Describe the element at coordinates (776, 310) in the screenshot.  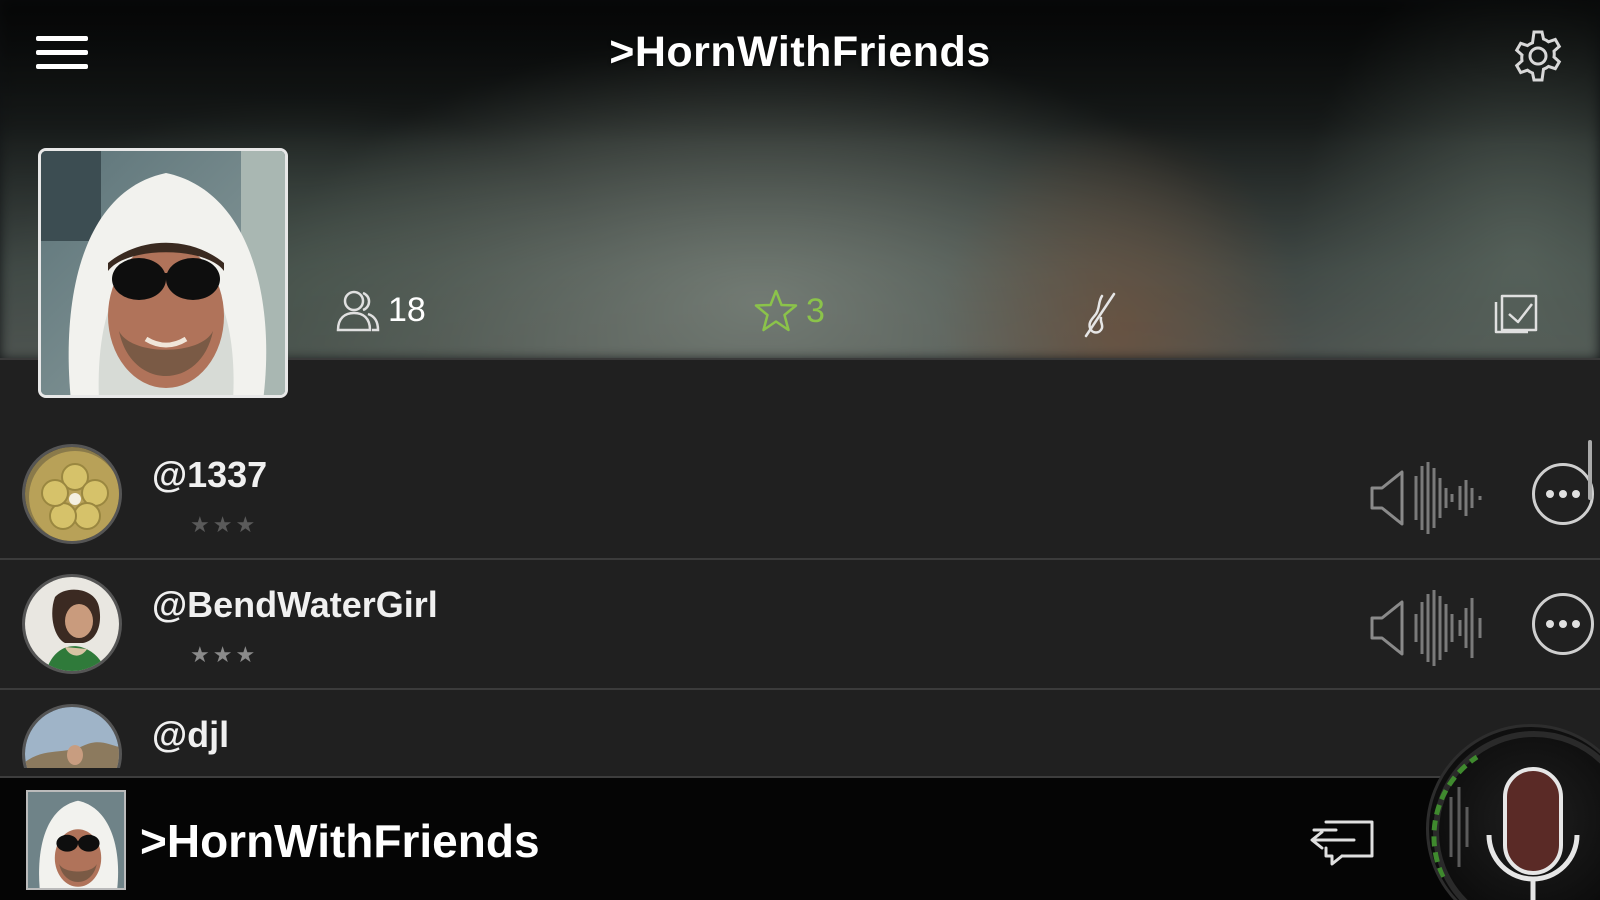
I see `star-icon` at that location.